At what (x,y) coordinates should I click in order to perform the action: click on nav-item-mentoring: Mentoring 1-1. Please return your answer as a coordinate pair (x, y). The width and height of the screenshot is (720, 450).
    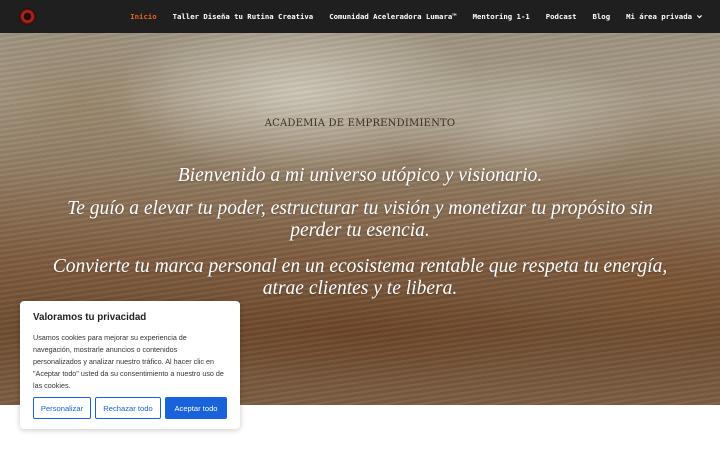
    Looking at the image, I should click on (501, 16).